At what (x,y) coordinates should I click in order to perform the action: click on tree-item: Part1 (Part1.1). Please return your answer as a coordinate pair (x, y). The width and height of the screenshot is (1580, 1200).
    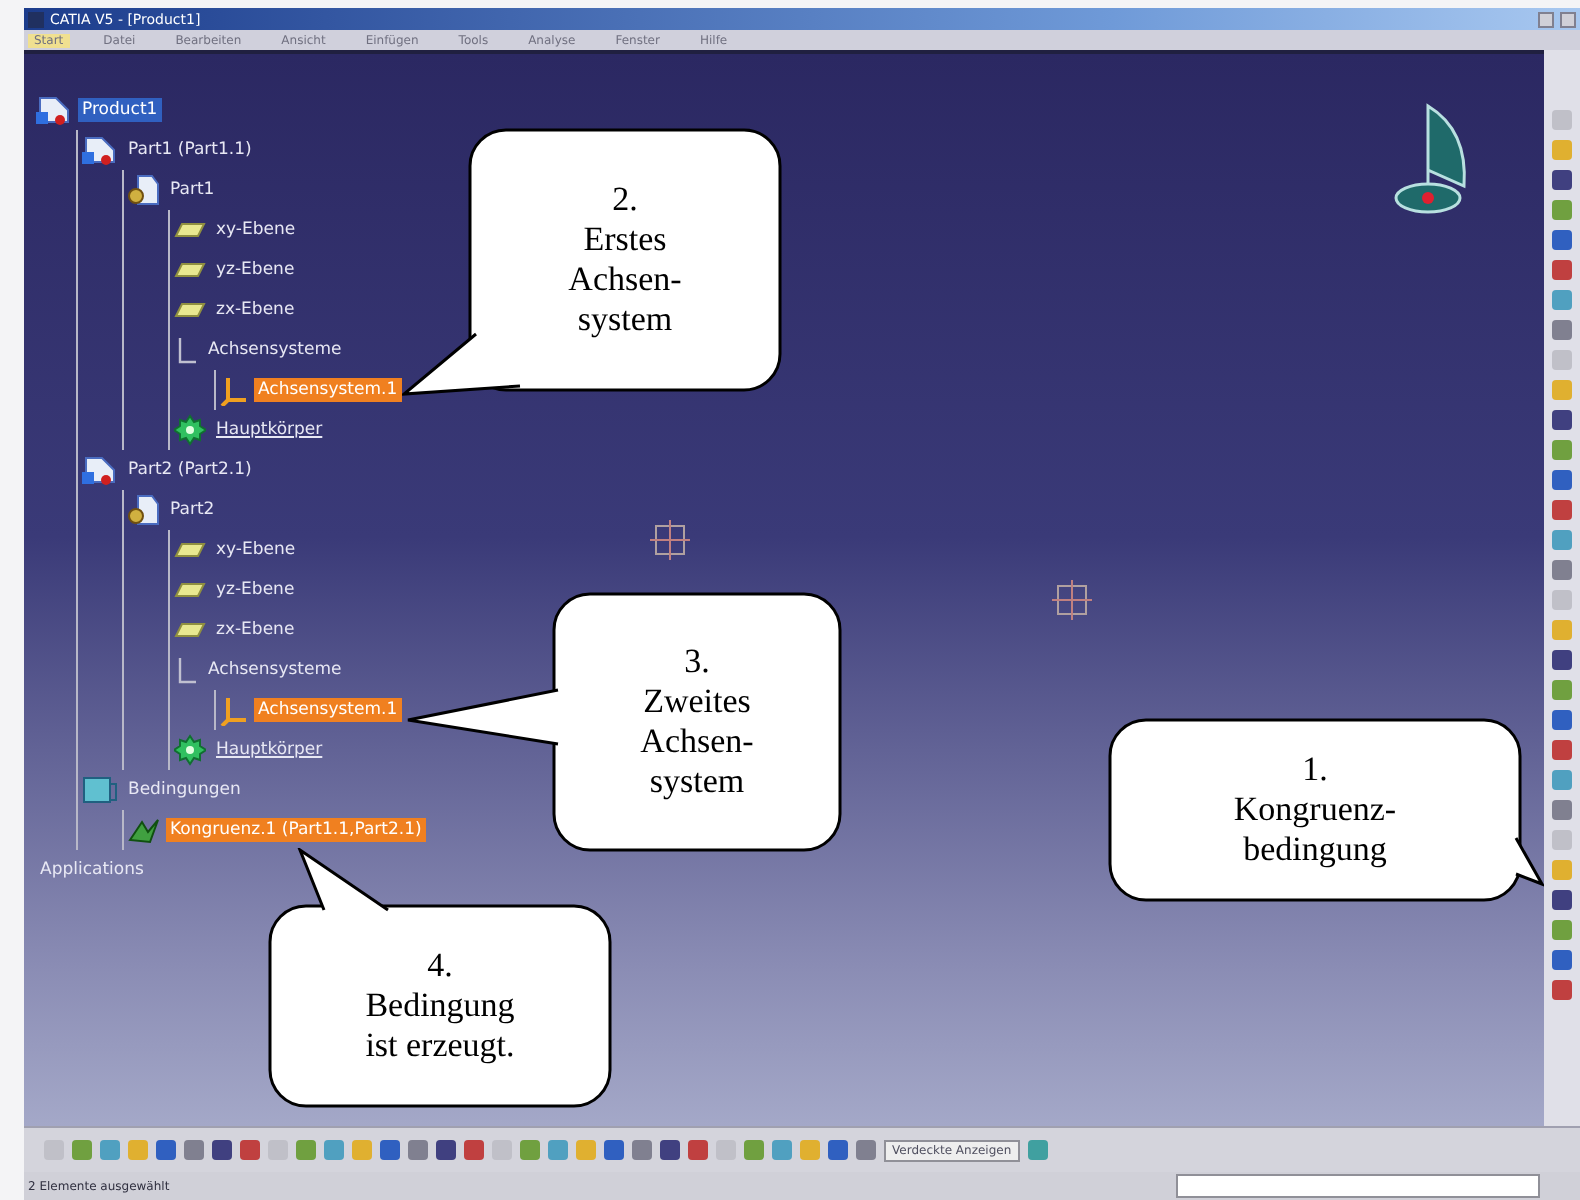
    Looking at the image, I should click on (190, 150).